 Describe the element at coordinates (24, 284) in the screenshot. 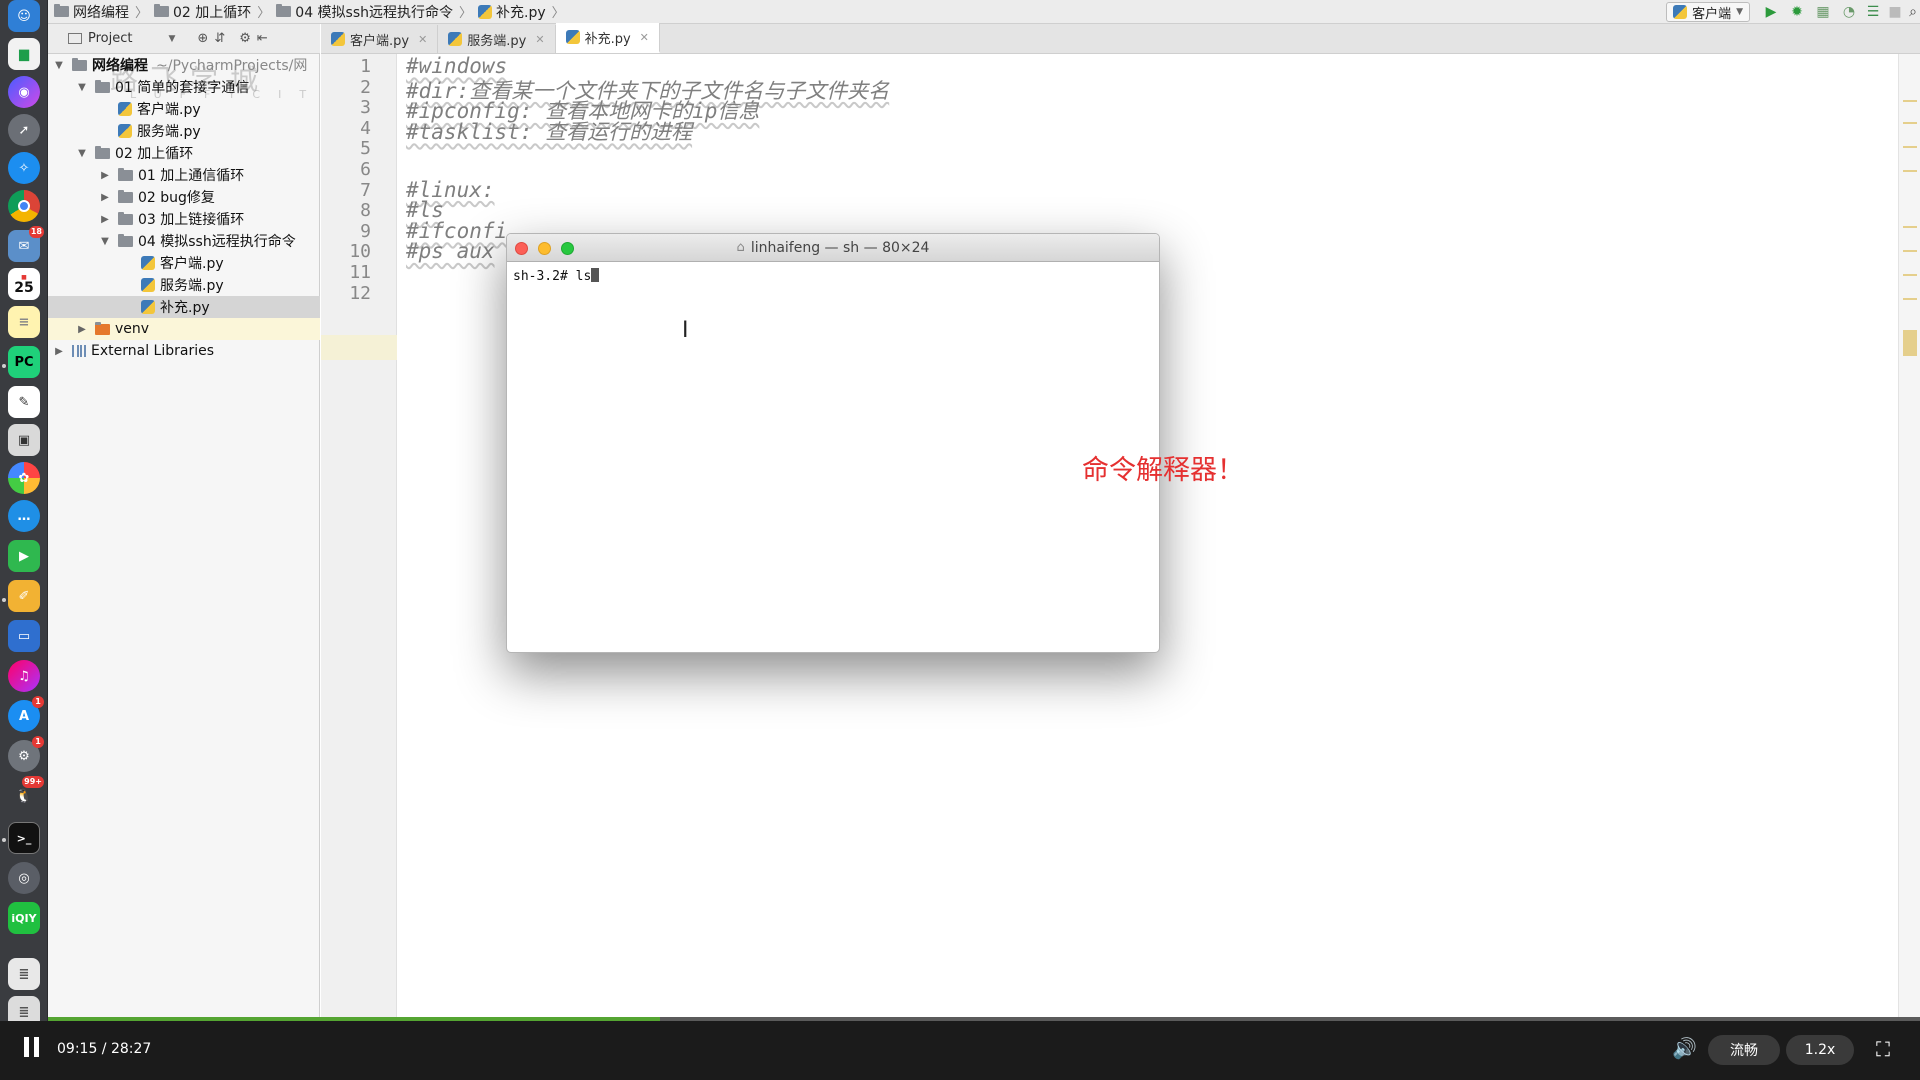

I see `calendar-icon: ■ 25` at that location.